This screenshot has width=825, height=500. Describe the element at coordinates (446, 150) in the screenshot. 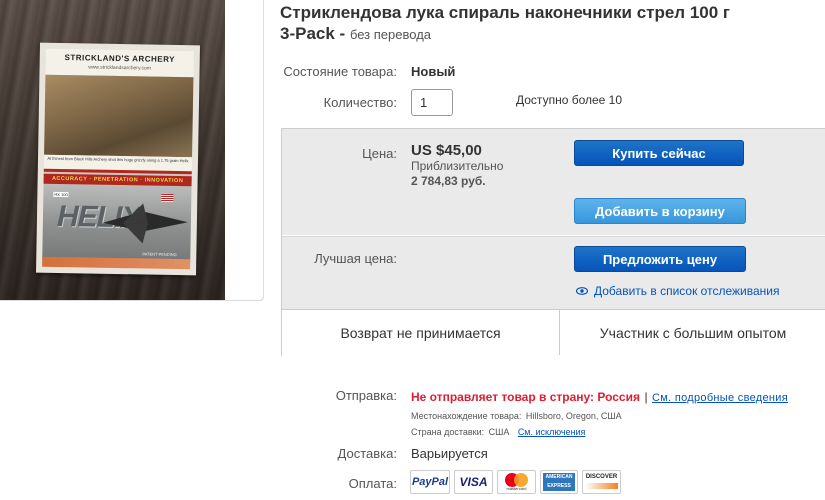

I see `price-value: US $45,00` at that location.